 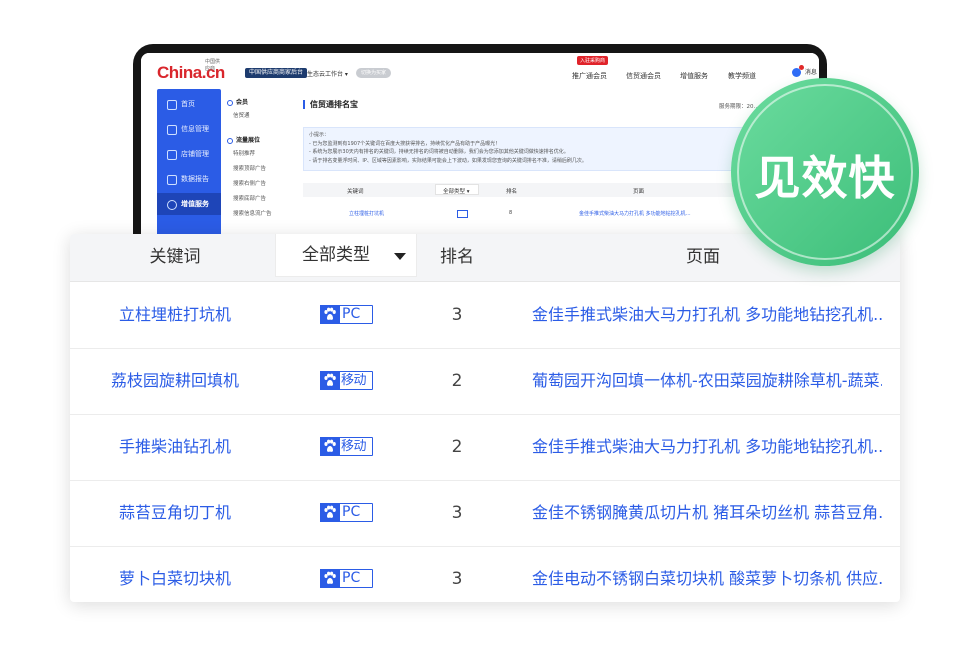 I want to click on chevron-down-icon, so click(x=400, y=256).